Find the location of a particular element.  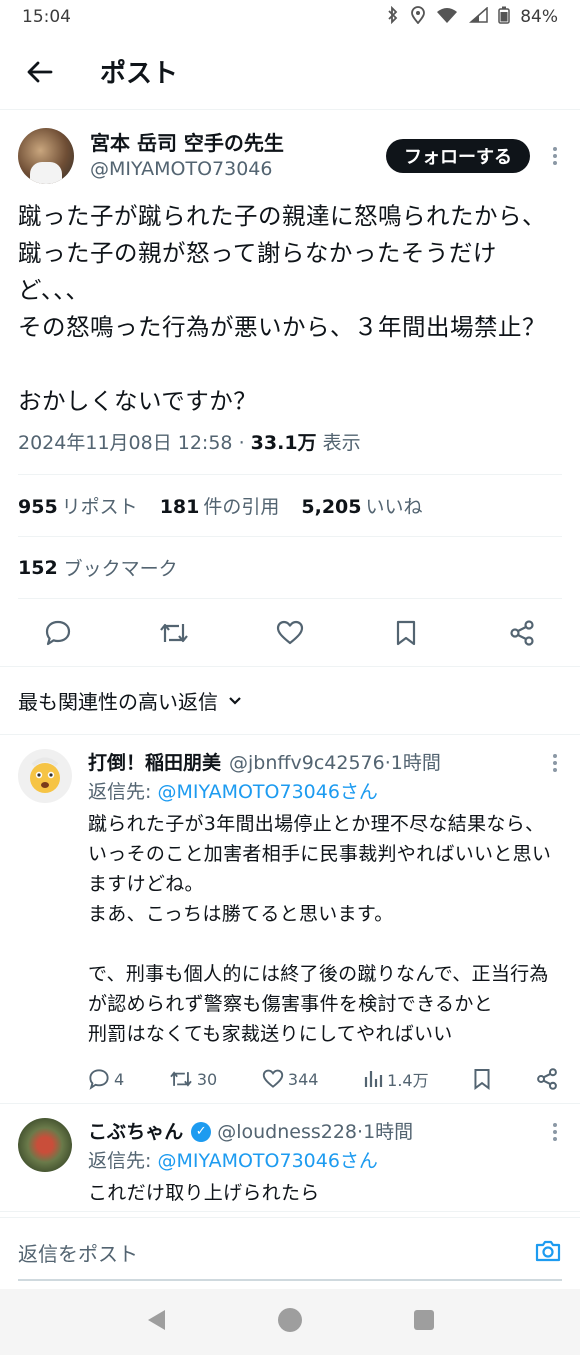

status-time: 15:04 is located at coordinates (46, 17).